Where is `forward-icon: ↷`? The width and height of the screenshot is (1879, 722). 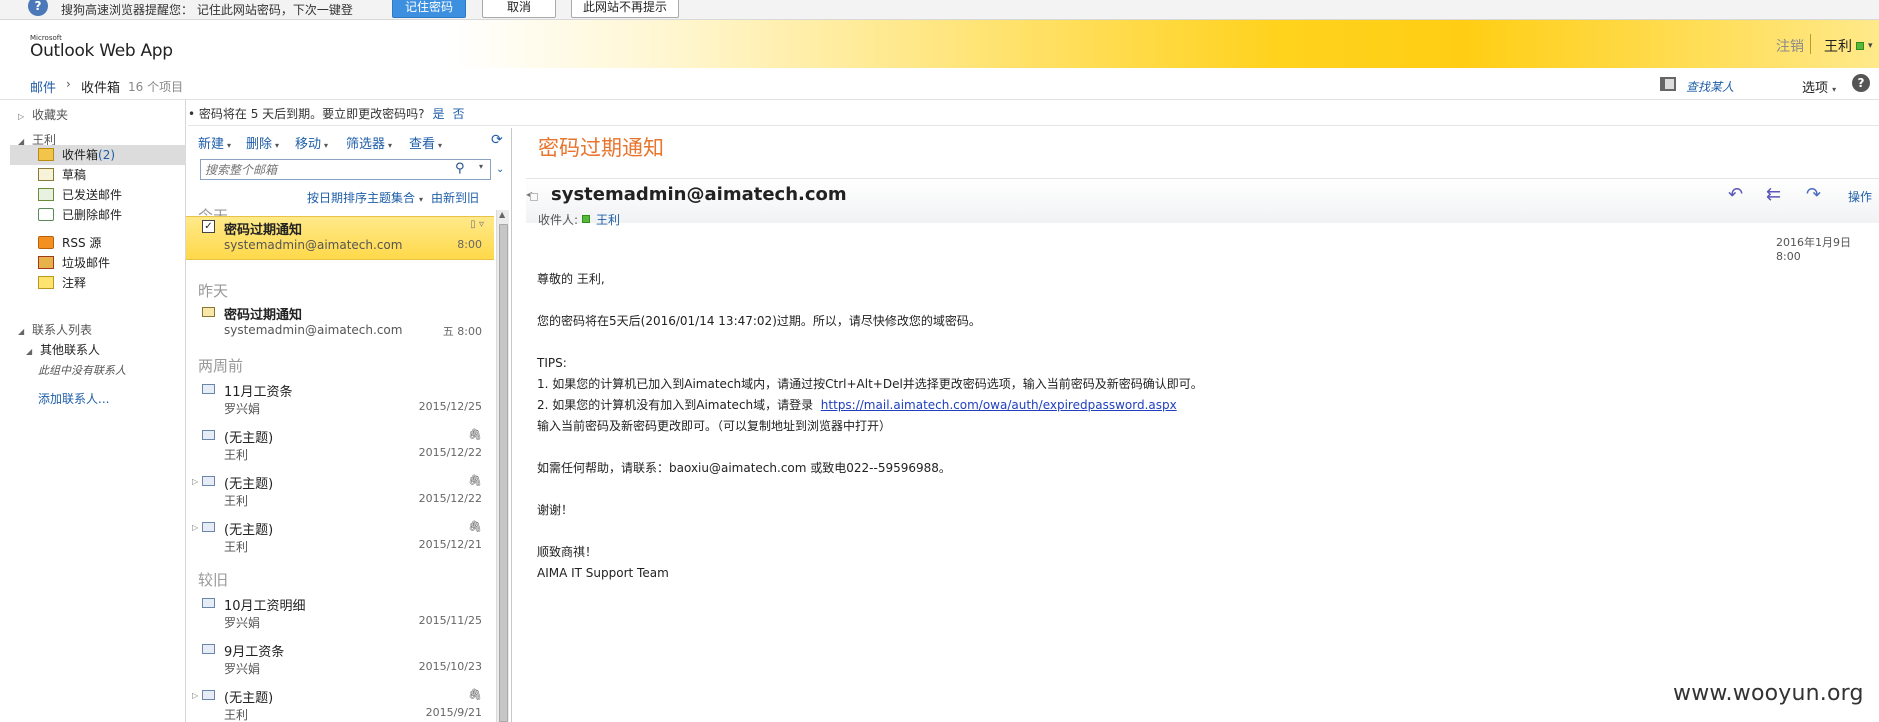
forward-icon: ↷ is located at coordinates (1813, 194).